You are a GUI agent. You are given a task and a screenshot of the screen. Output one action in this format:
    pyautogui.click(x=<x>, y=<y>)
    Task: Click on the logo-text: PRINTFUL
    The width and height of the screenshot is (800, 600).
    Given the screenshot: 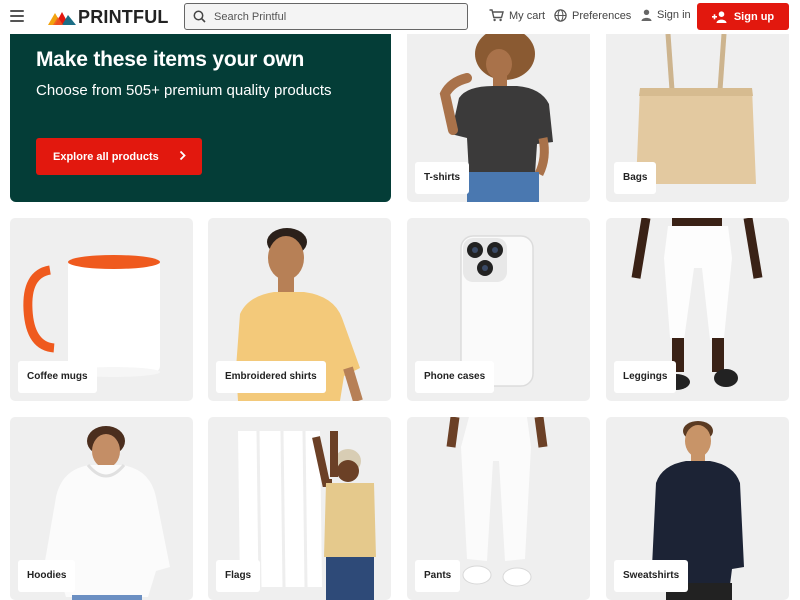 What is the action you would take?
    pyautogui.click(x=123, y=17)
    